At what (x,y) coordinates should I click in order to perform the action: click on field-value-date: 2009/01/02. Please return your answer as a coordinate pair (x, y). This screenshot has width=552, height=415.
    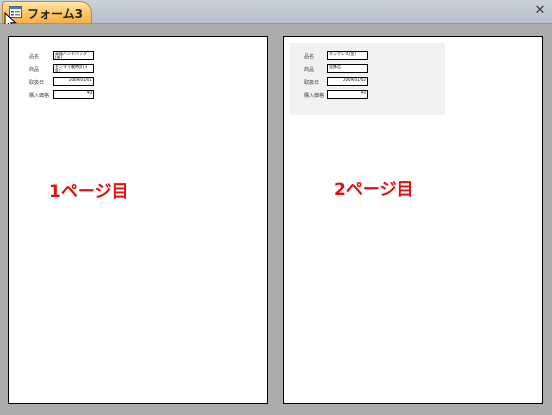
    Looking at the image, I should click on (347, 81).